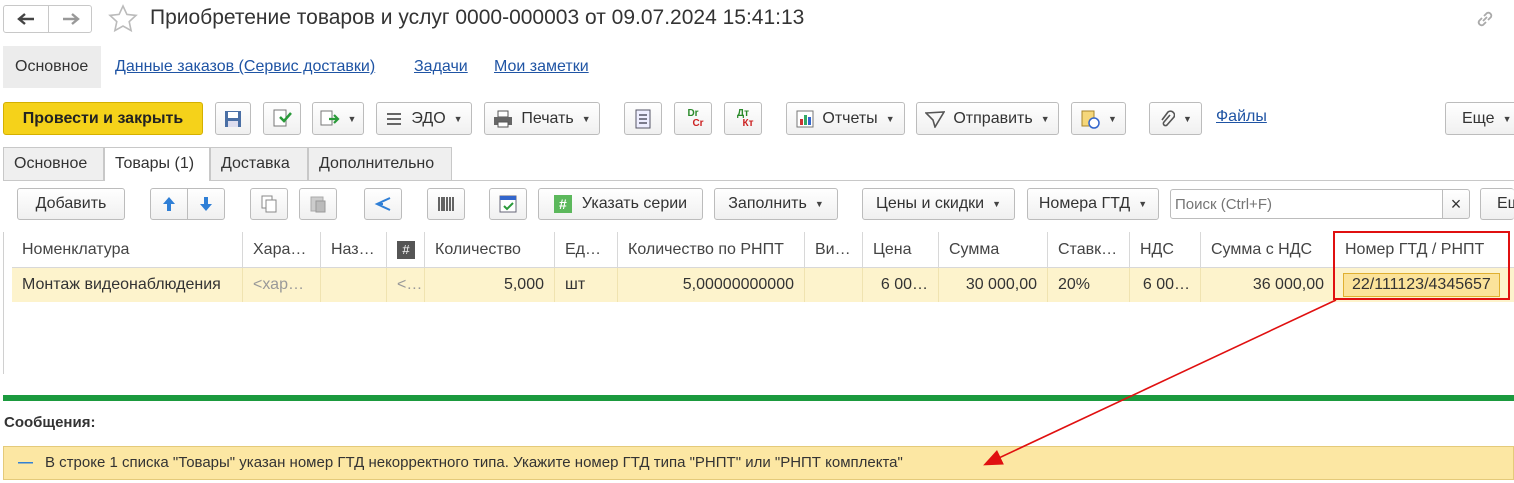  What do you see at coordinates (3, 303) in the screenshot?
I see `table-left-border` at bounding box center [3, 303].